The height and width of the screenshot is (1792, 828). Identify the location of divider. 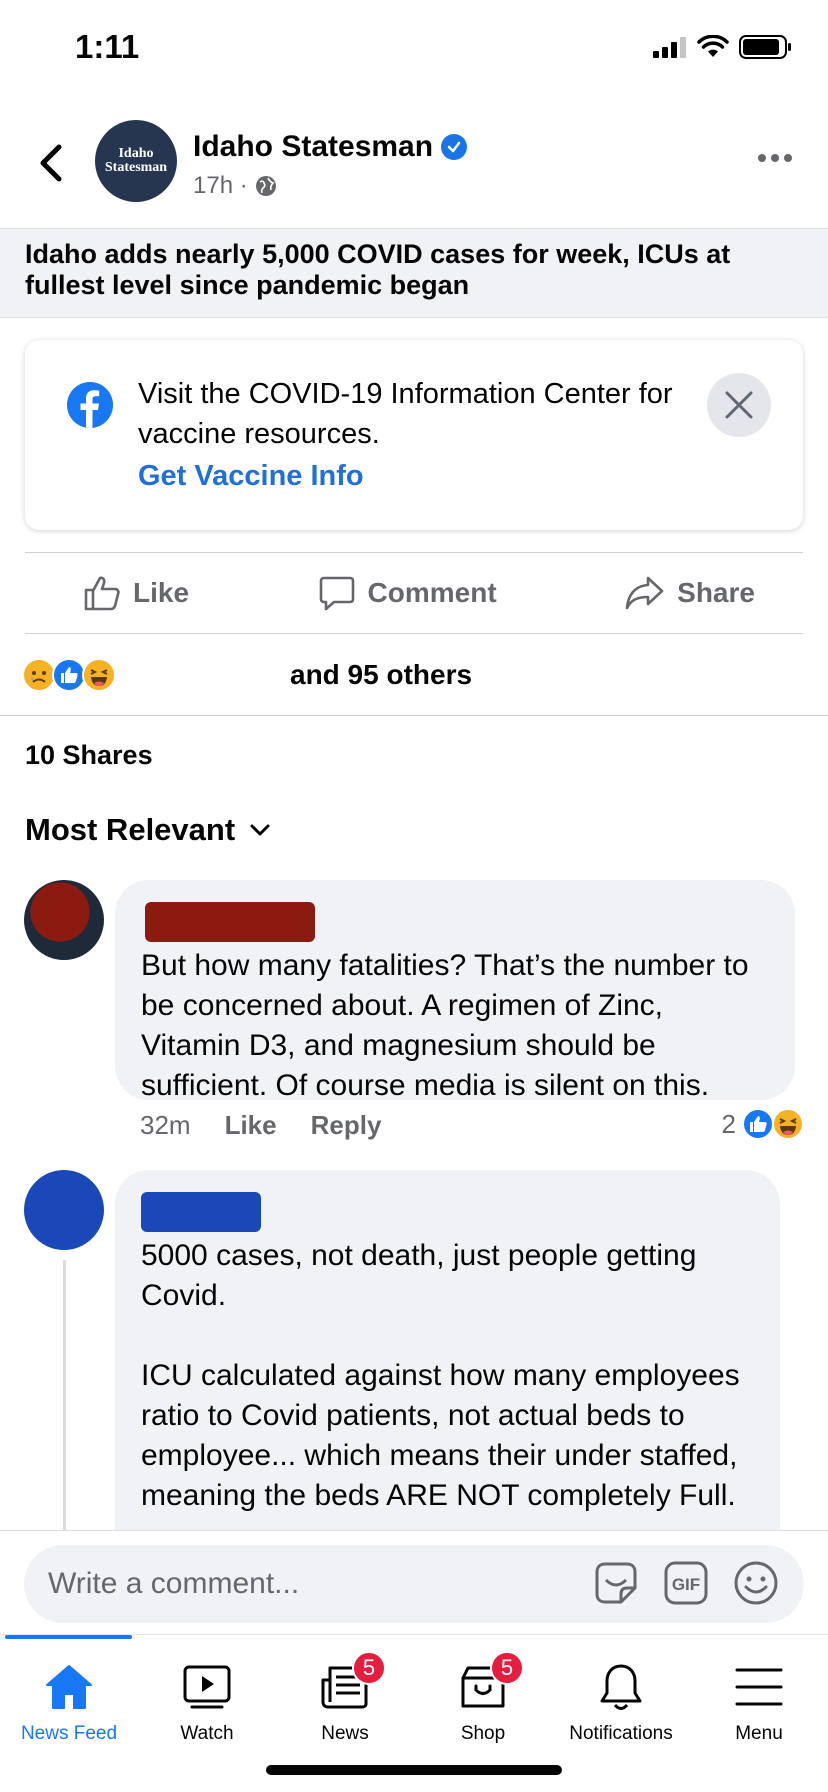
(414, 715).